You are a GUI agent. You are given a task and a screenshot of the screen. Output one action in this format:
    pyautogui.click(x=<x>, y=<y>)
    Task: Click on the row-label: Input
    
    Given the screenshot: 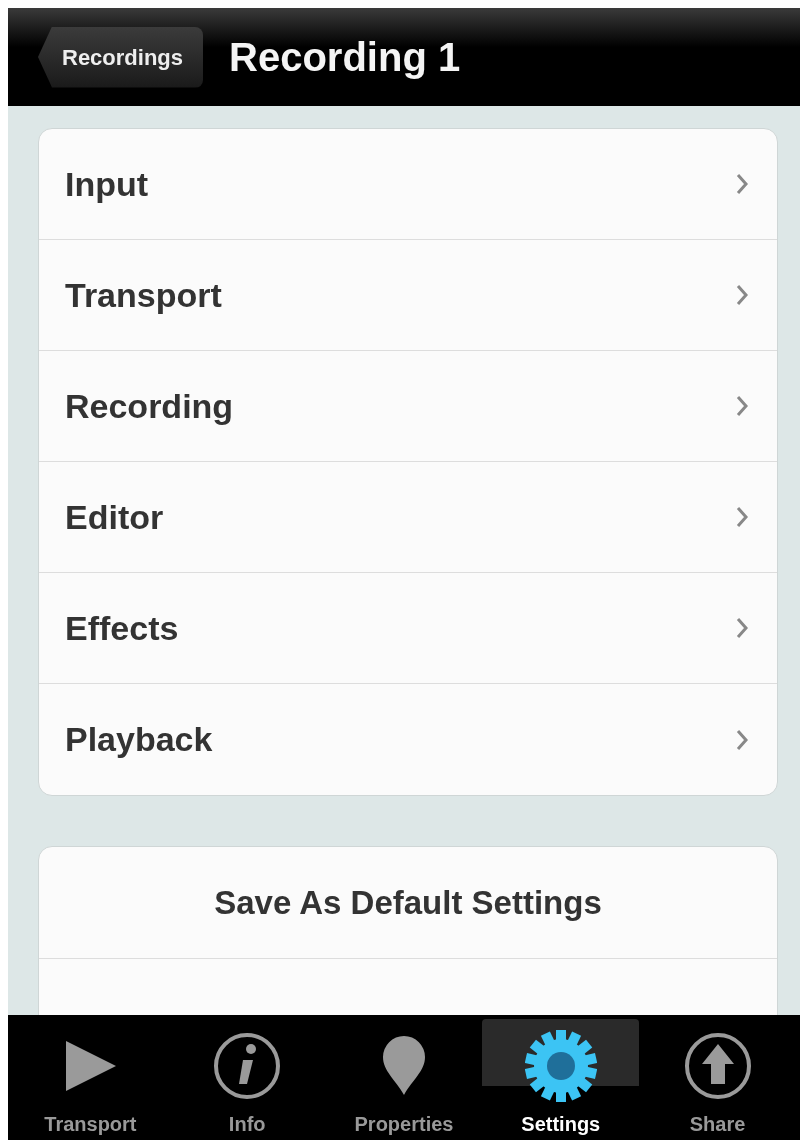 What is the action you would take?
    pyautogui.click(x=107, y=184)
    